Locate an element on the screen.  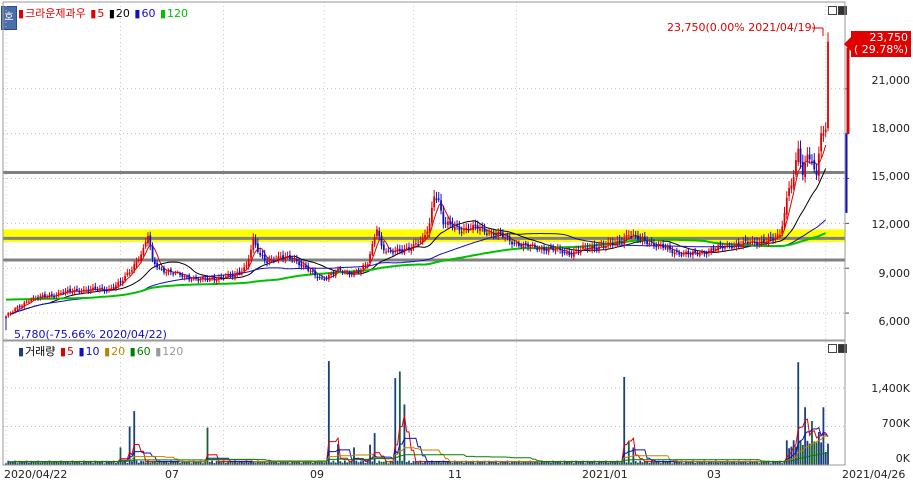
y-tick-label: 21,000 is located at coordinates (891, 80).